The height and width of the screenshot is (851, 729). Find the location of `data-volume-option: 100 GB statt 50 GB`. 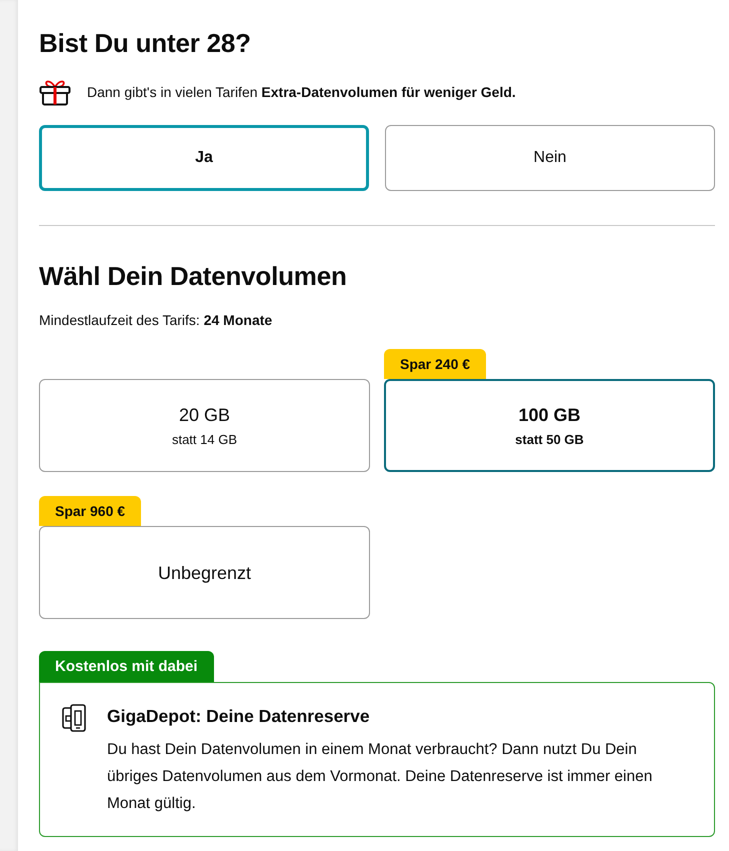

data-volume-option: 100 GB statt 50 GB is located at coordinates (549, 425).